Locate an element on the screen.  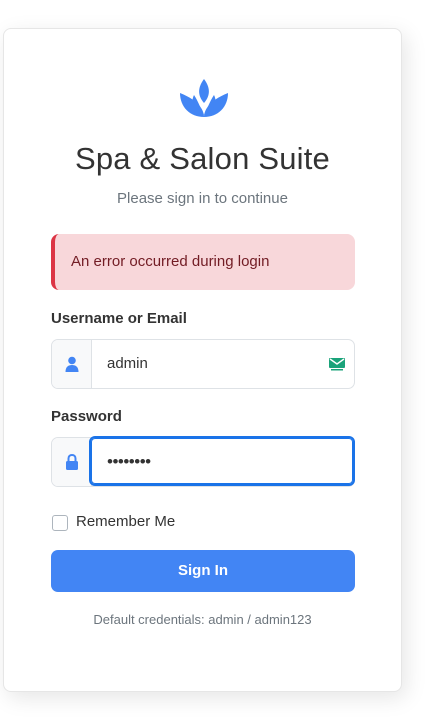
error-alert: An error occurred during login is located at coordinates (203, 262).